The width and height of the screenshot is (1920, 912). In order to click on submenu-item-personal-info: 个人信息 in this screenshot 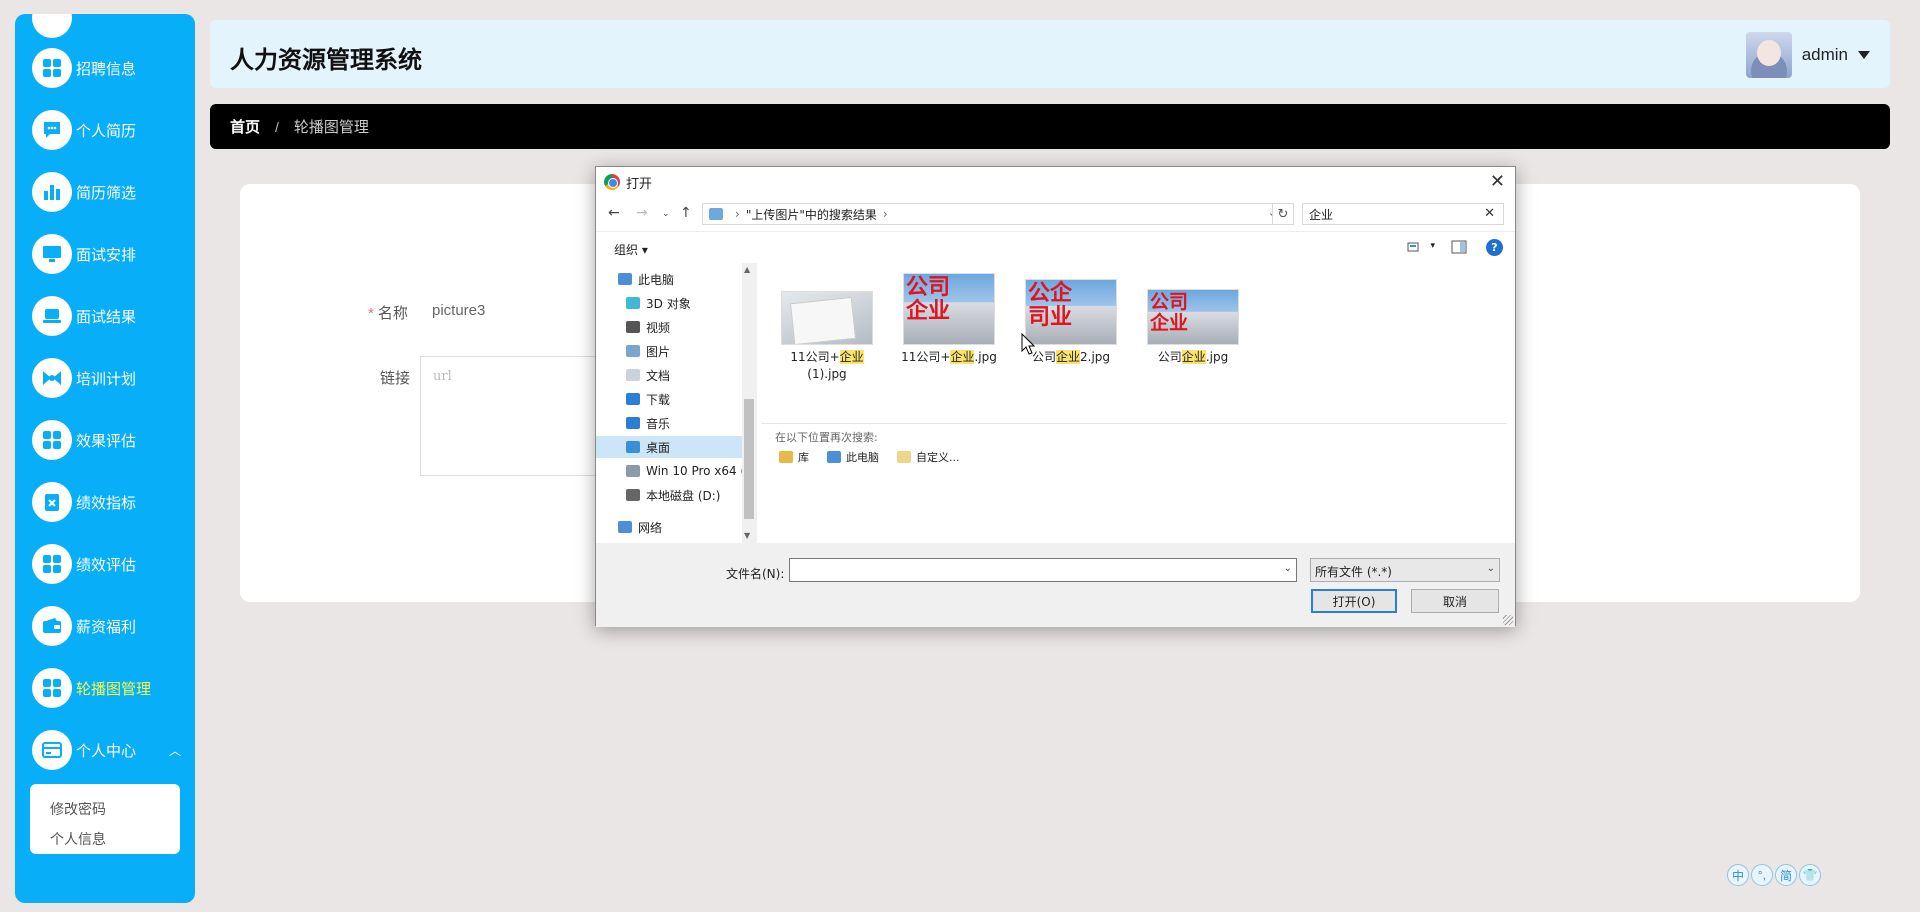, I will do `click(105, 839)`.